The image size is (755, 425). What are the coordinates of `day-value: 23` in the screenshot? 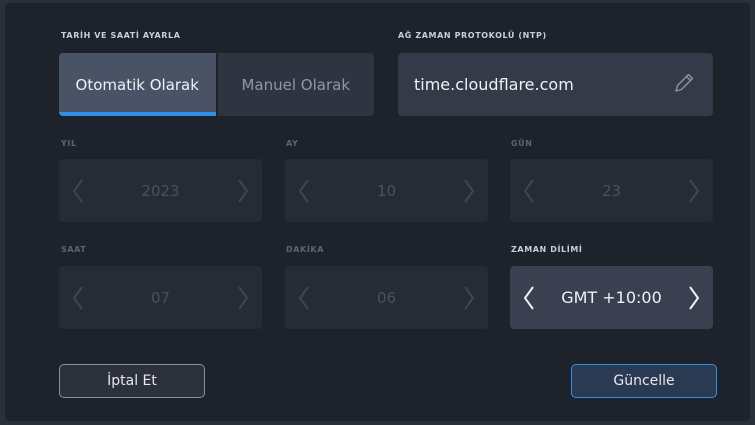 It's located at (611, 190).